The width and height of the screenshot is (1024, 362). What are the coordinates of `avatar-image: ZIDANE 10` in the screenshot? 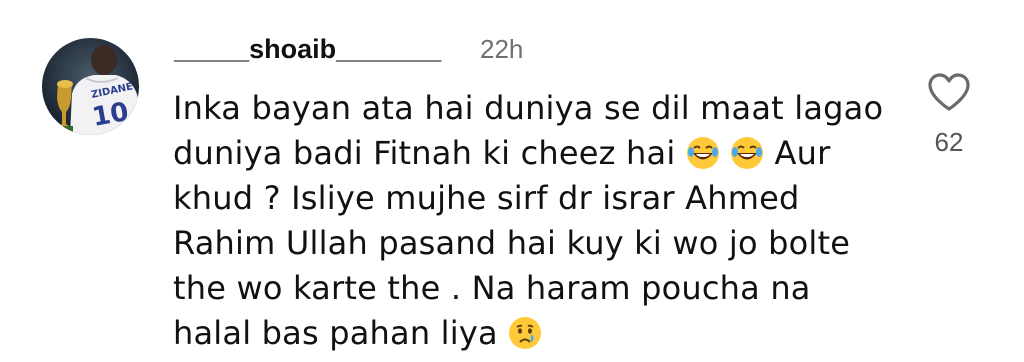 It's located at (90, 86).